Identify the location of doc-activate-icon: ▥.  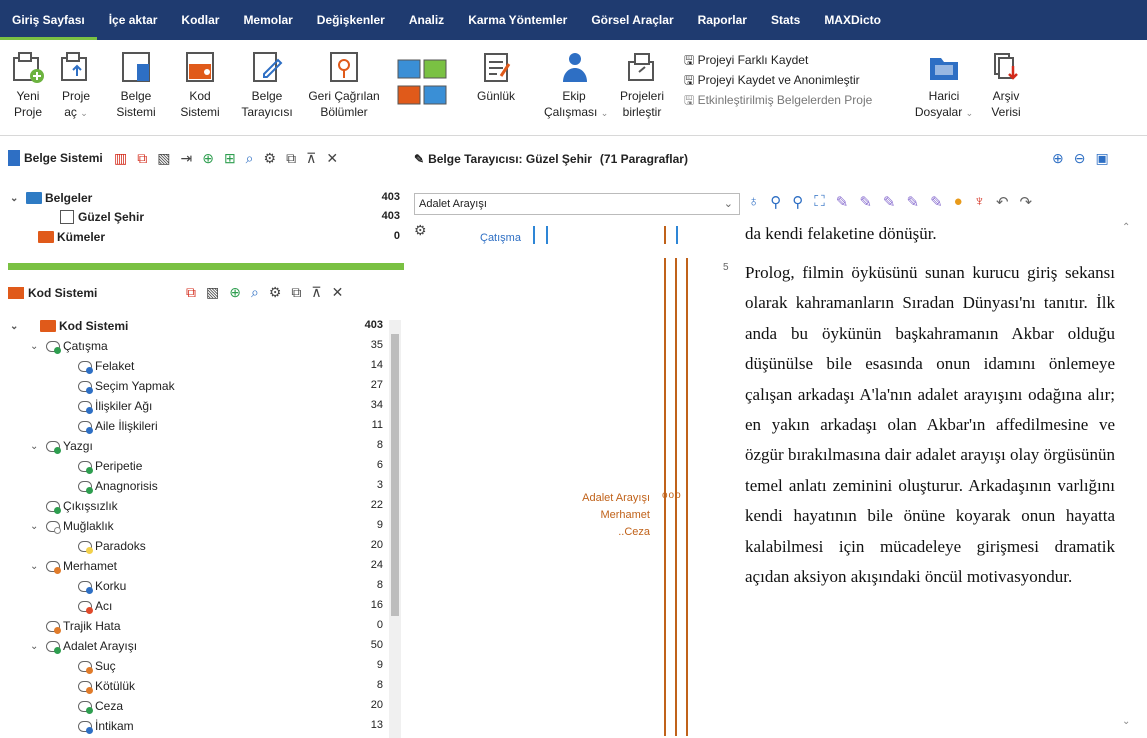
(120, 158).